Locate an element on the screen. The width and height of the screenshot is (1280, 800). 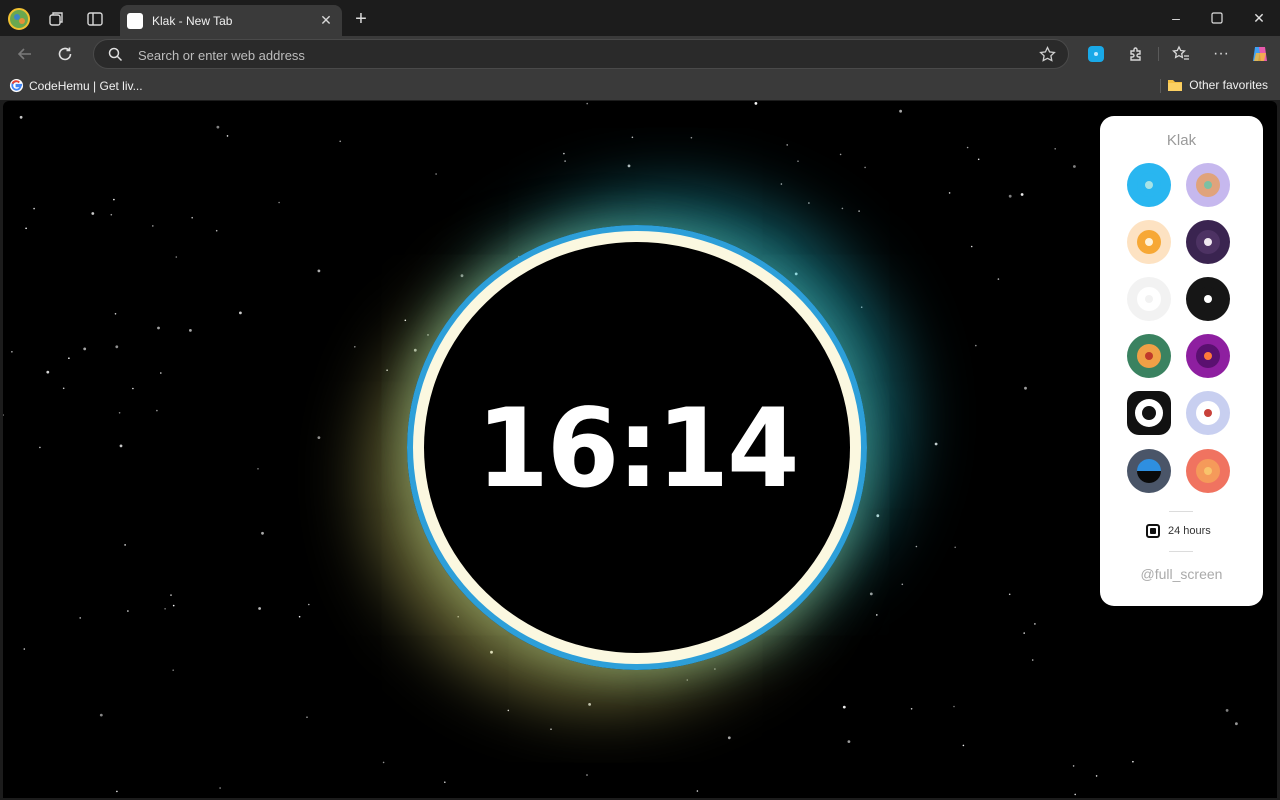
tab-title: Klak - New Tab is located at coordinates (192, 20).